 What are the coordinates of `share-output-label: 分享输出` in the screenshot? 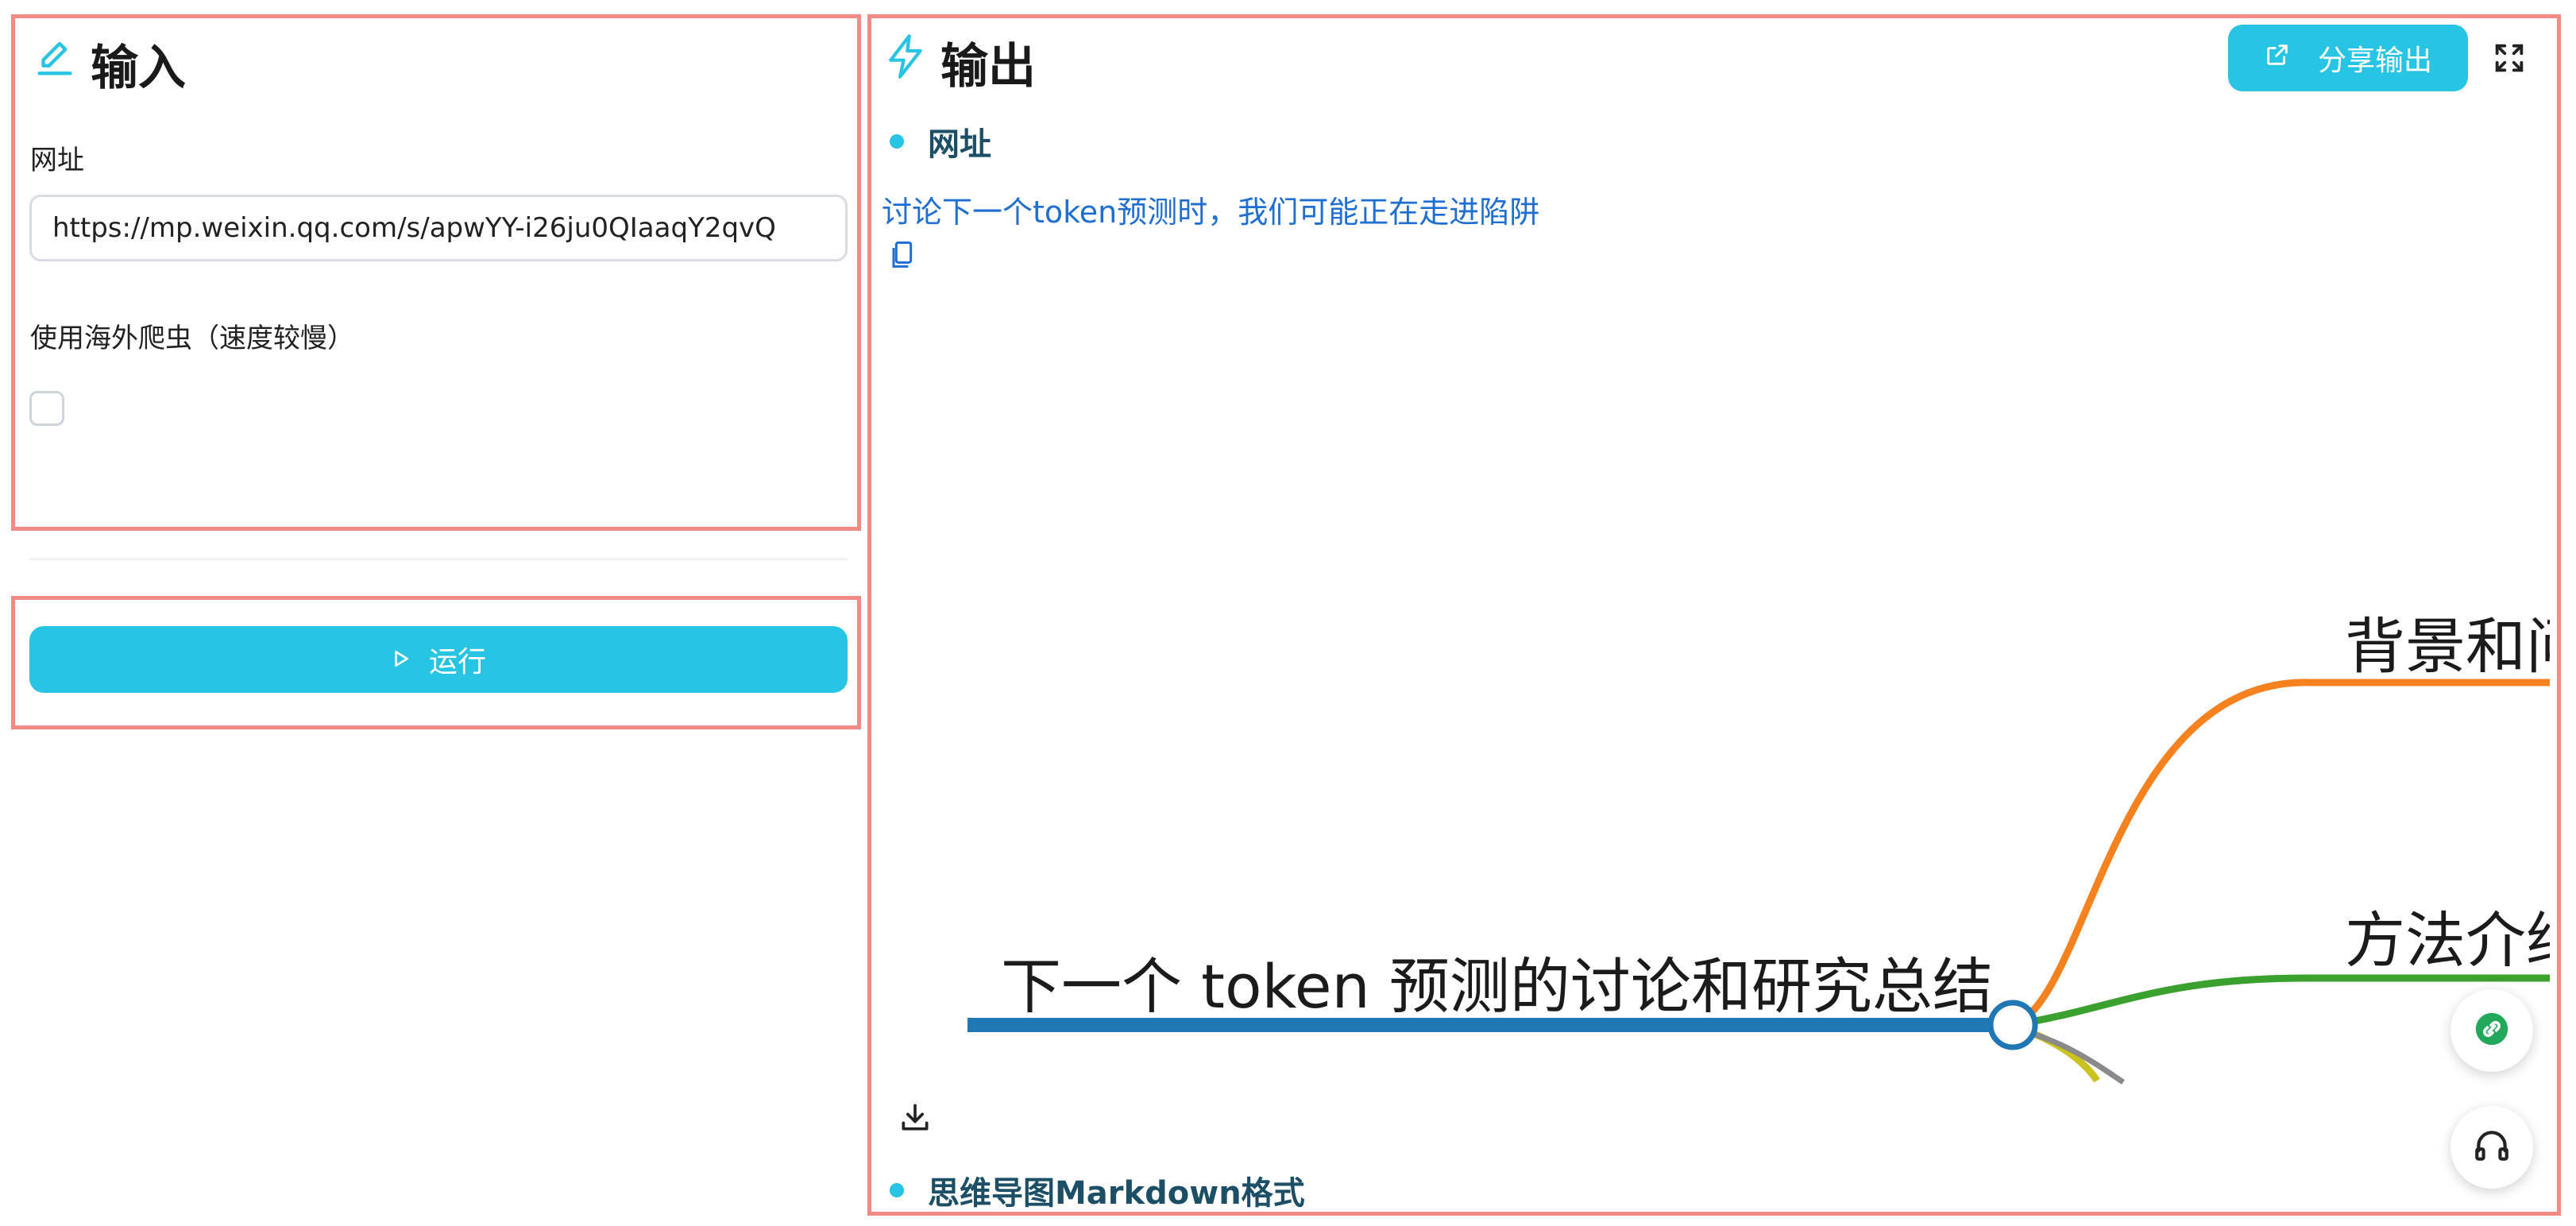 It's located at (2374, 60).